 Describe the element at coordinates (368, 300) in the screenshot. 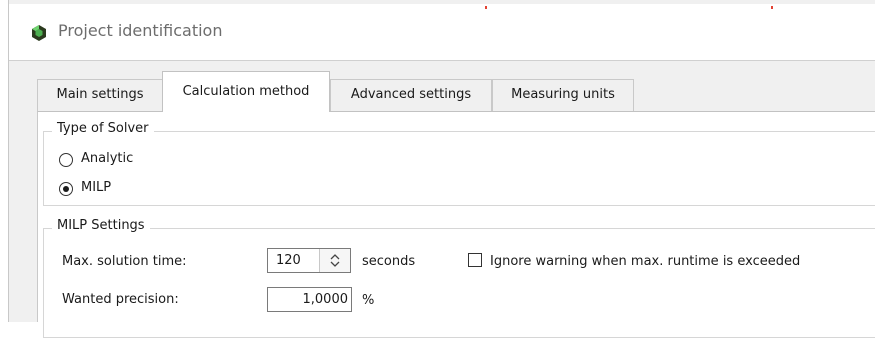

I see `precision-unit-label: %` at that location.